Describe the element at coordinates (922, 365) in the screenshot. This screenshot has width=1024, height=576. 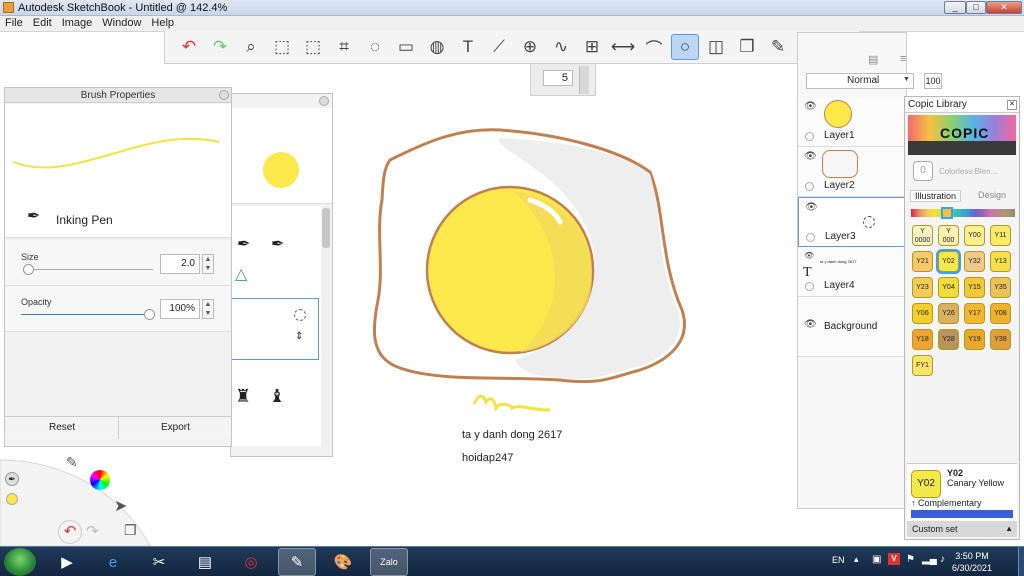
I see `copic-swatch: FY1` at that location.